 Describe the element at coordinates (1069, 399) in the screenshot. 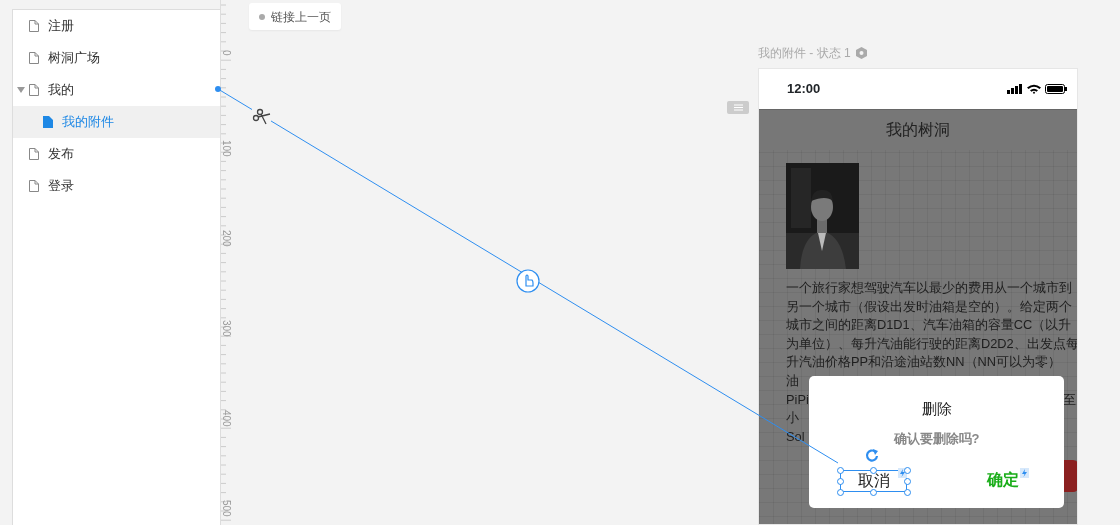

I see `paragraph-text: 至` at that location.